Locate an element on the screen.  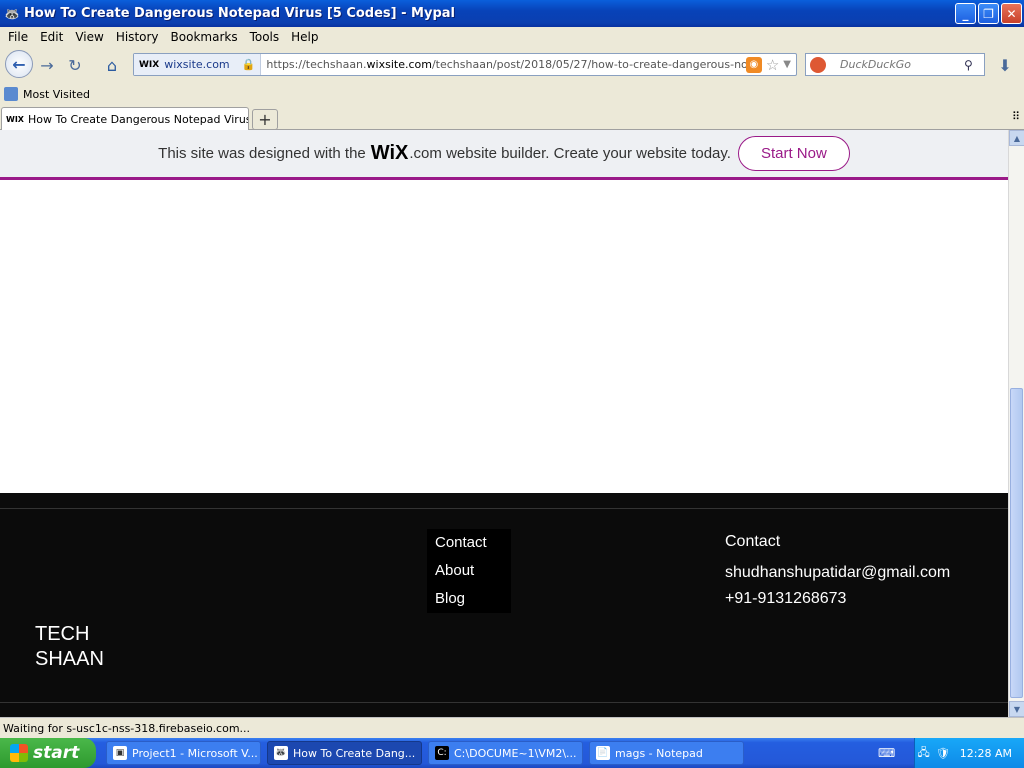
footer-nav-blog: Blog is located at coordinates (469, 599).